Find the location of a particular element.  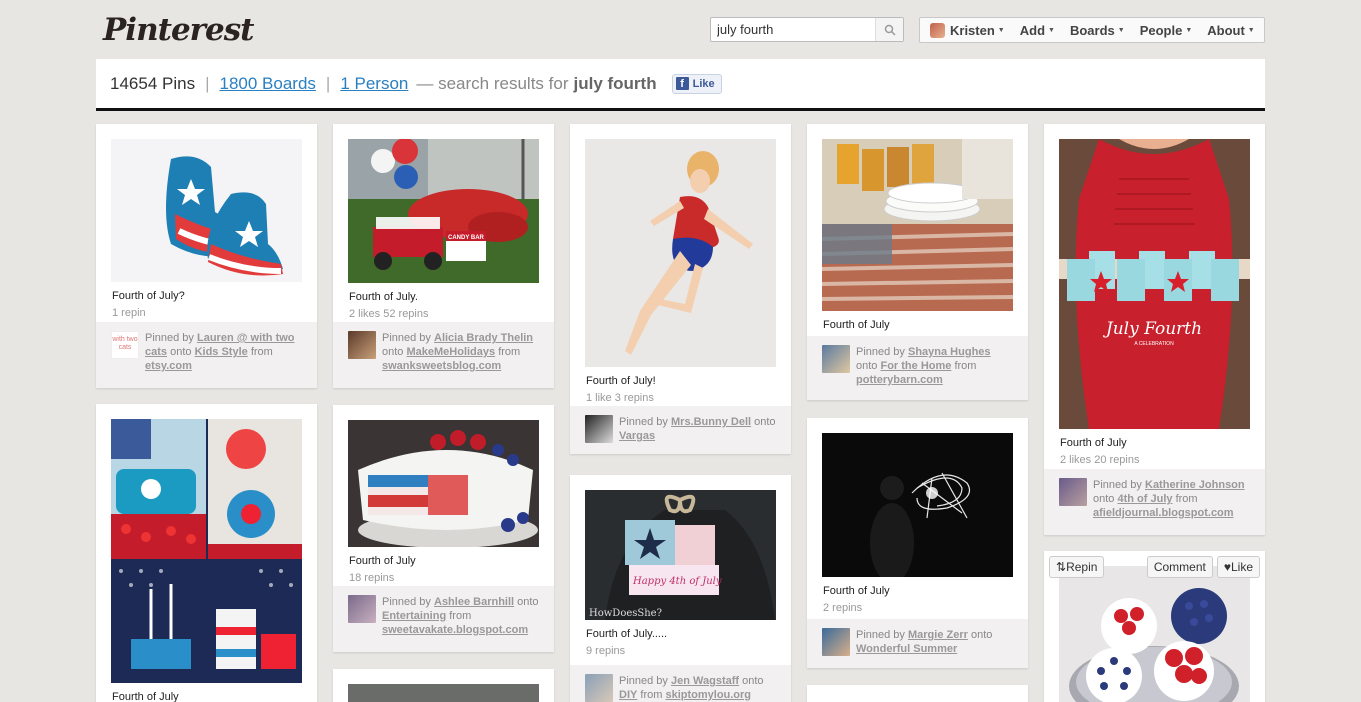

pin-image-pinup is located at coordinates (689, 253).